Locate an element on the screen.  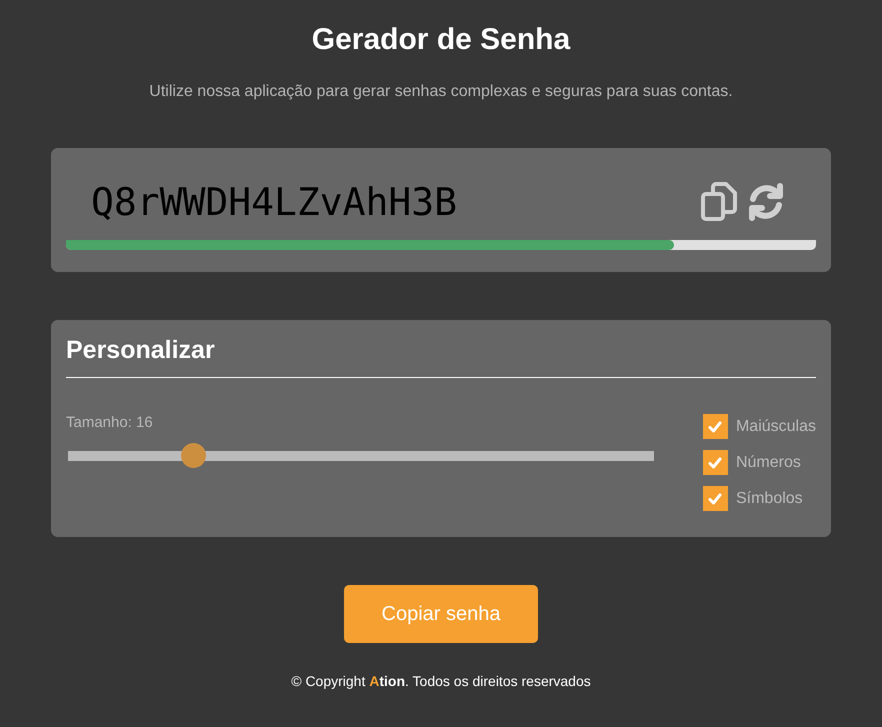
password-text: Q8rWWDH4LZvAhH3B is located at coordinates (274, 202).